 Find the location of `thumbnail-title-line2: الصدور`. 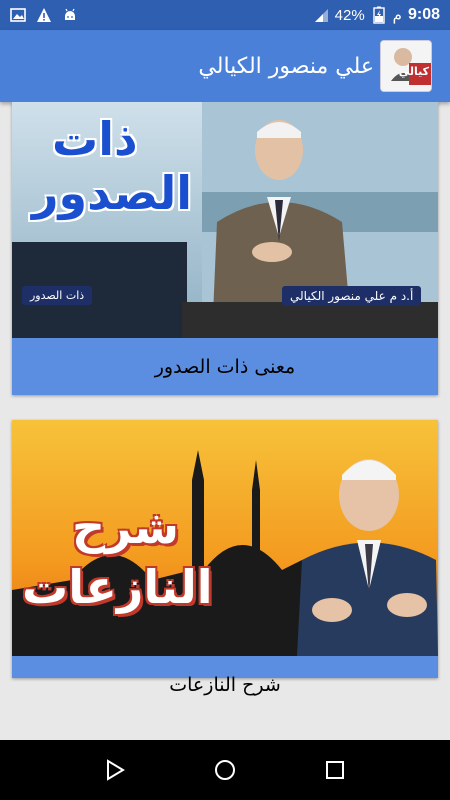

thumbnail-title-line2: الصدور is located at coordinates (112, 193).